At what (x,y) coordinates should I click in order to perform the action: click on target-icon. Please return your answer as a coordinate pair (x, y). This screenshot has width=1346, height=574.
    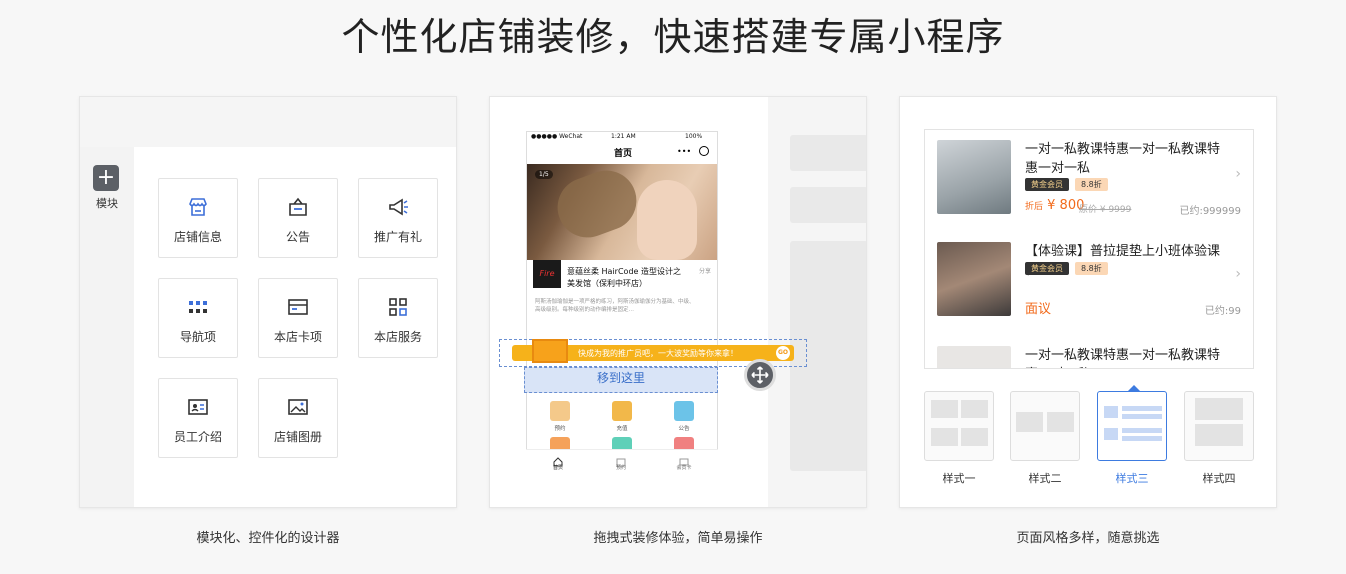
    Looking at the image, I should click on (704, 151).